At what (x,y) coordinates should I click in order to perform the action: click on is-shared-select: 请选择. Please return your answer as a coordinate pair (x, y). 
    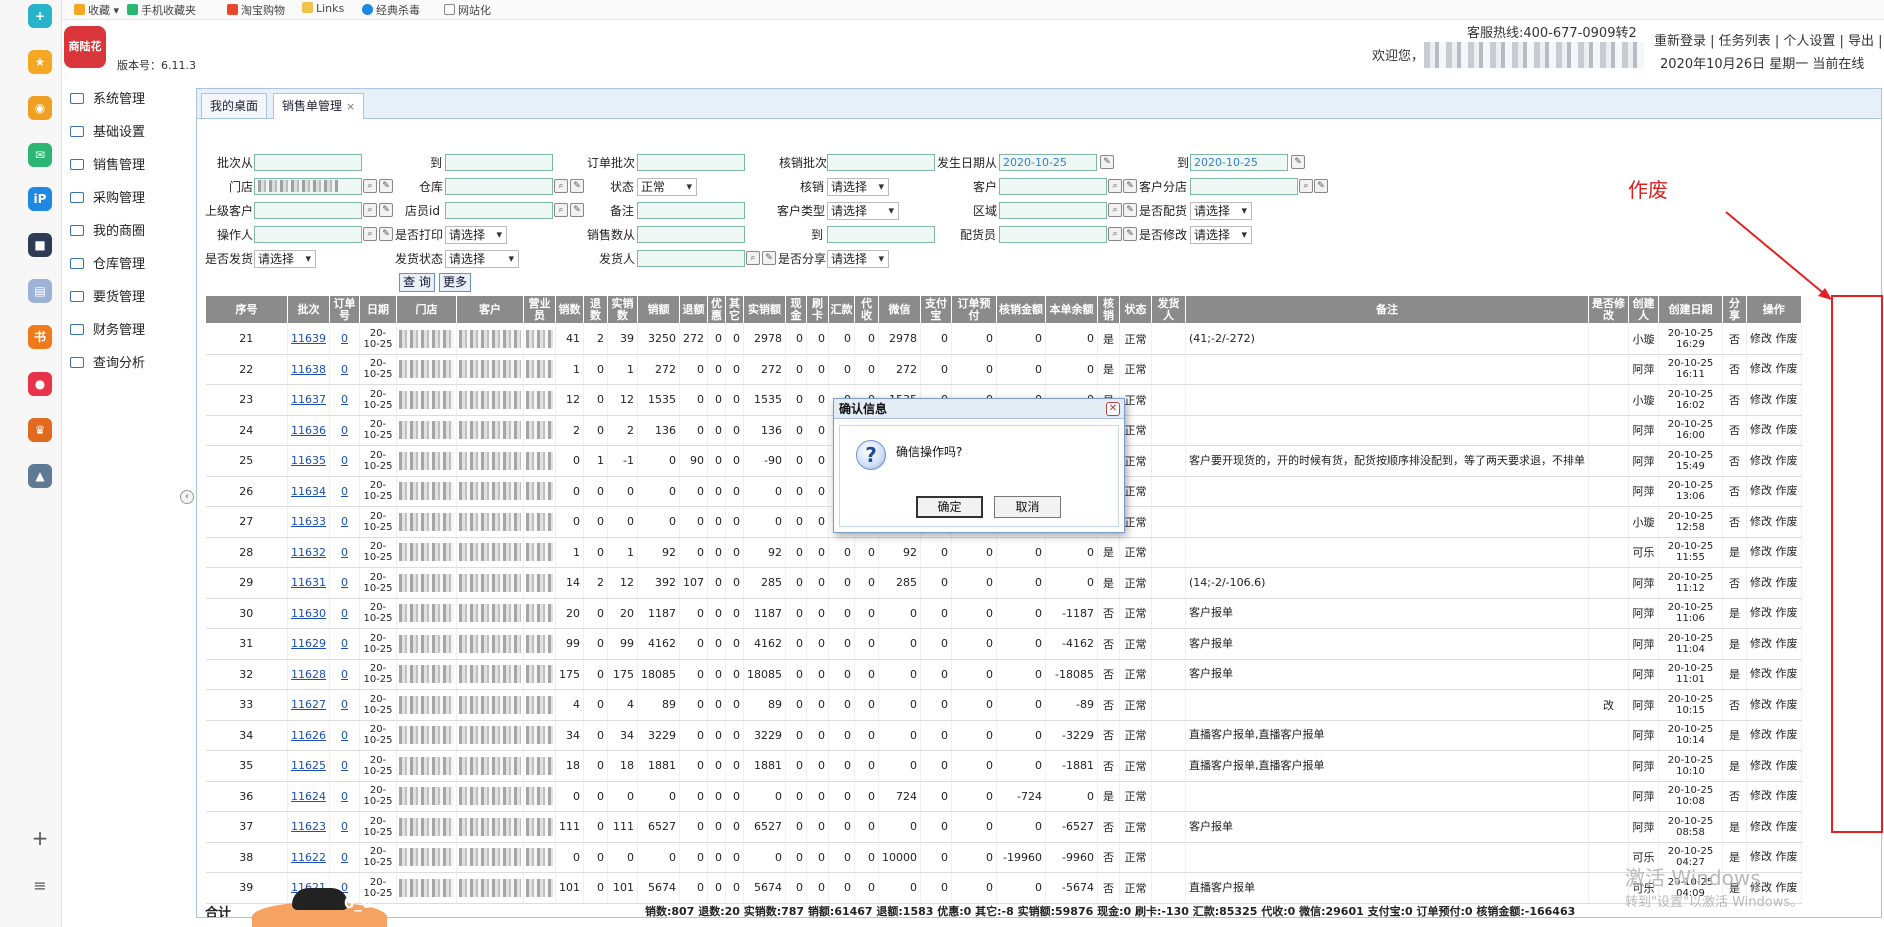
    Looking at the image, I should click on (858, 259).